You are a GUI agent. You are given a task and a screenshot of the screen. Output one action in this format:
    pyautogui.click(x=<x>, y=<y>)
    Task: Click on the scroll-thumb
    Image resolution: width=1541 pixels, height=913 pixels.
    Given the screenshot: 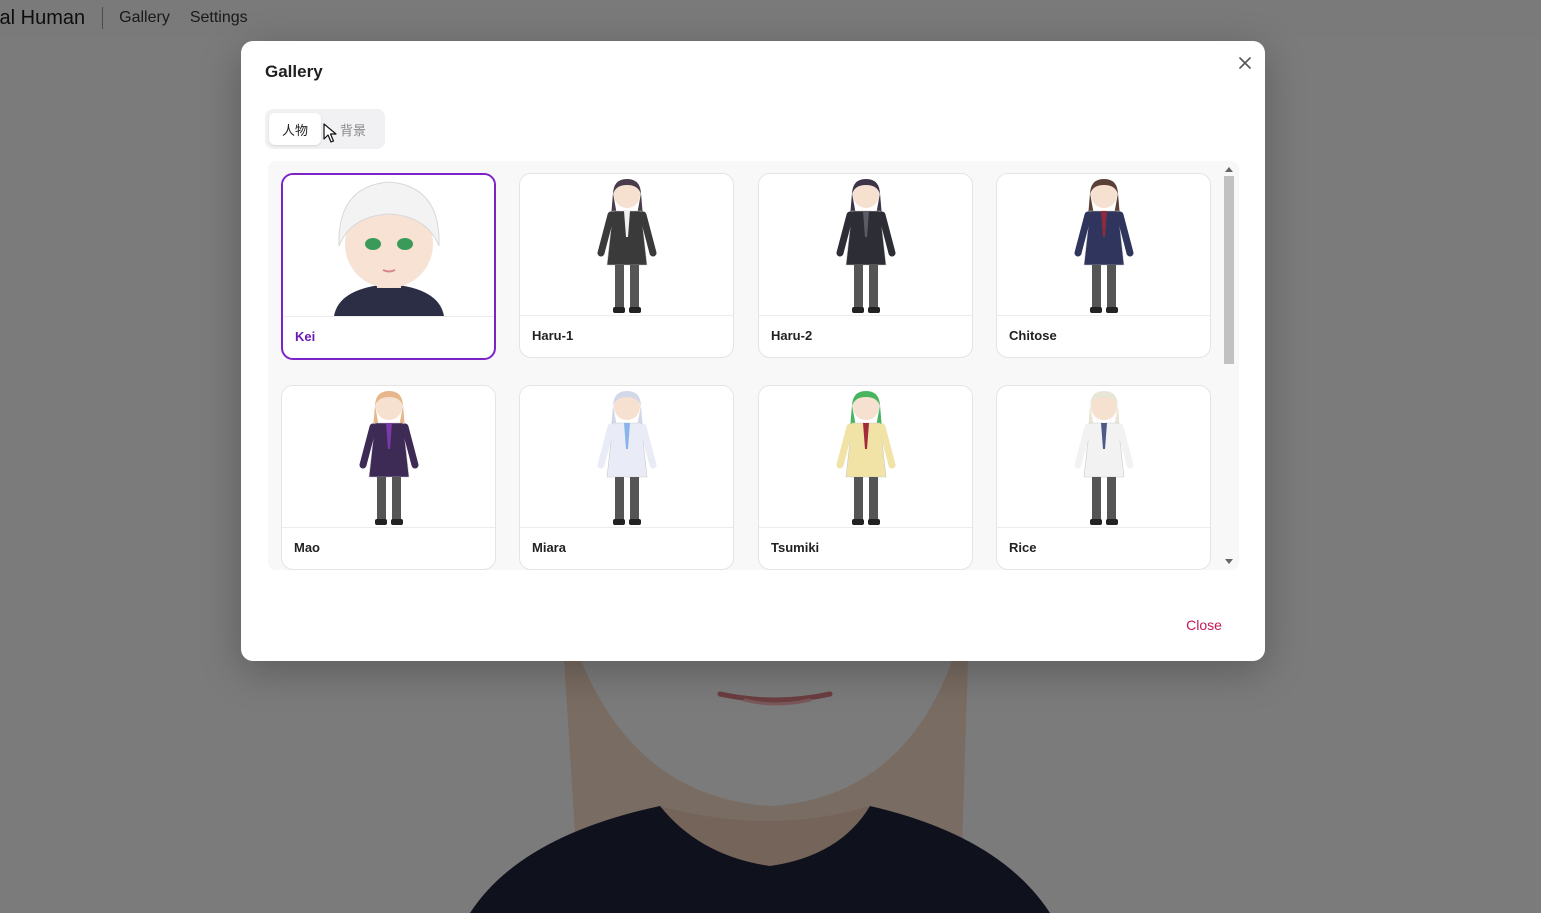 What is the action you would take?
    pyautogui.click(x=1229, y=270)
    